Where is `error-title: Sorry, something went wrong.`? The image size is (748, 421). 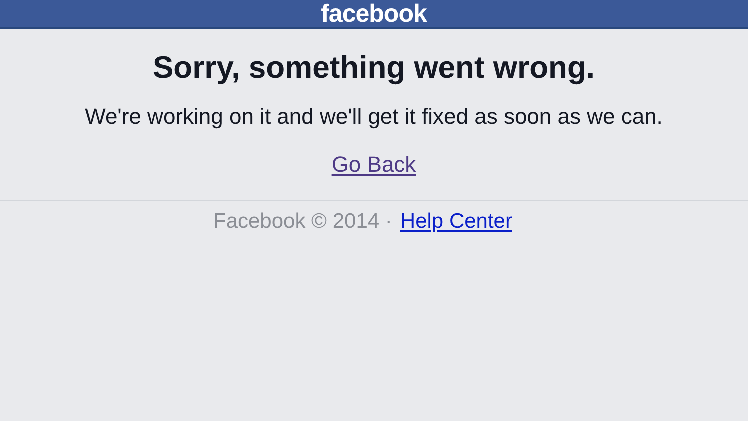 error-title: Sorry, something went wrong. is located at coordinates (374, 68).